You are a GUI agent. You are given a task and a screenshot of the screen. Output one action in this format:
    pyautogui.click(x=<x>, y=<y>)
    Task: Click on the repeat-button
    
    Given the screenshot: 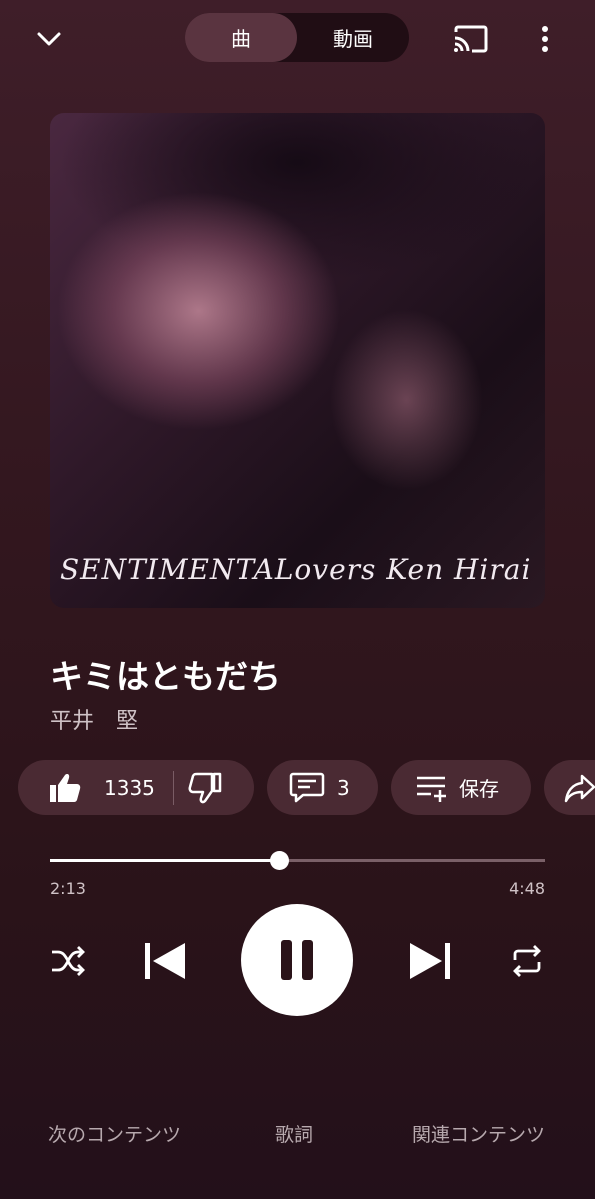 What is the action you would take?
    pyautogui.click(x=527, y=961)
    